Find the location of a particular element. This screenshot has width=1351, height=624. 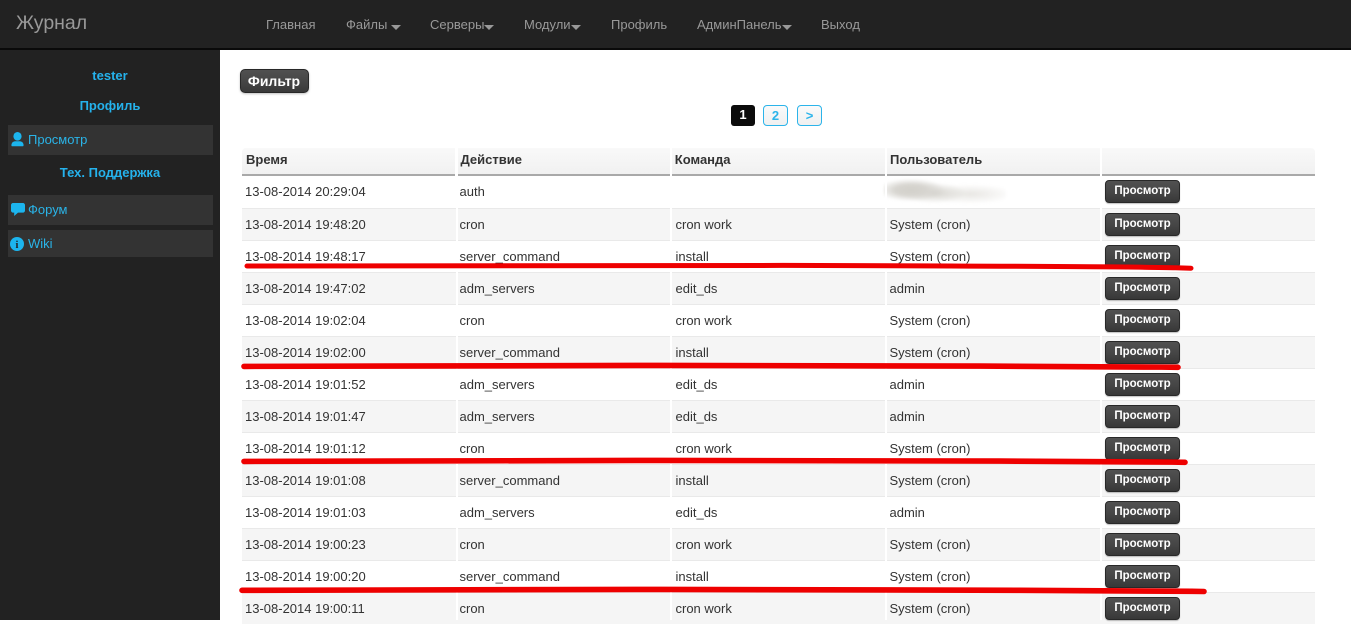

svg-text: i is located at coordinates (17, 245).